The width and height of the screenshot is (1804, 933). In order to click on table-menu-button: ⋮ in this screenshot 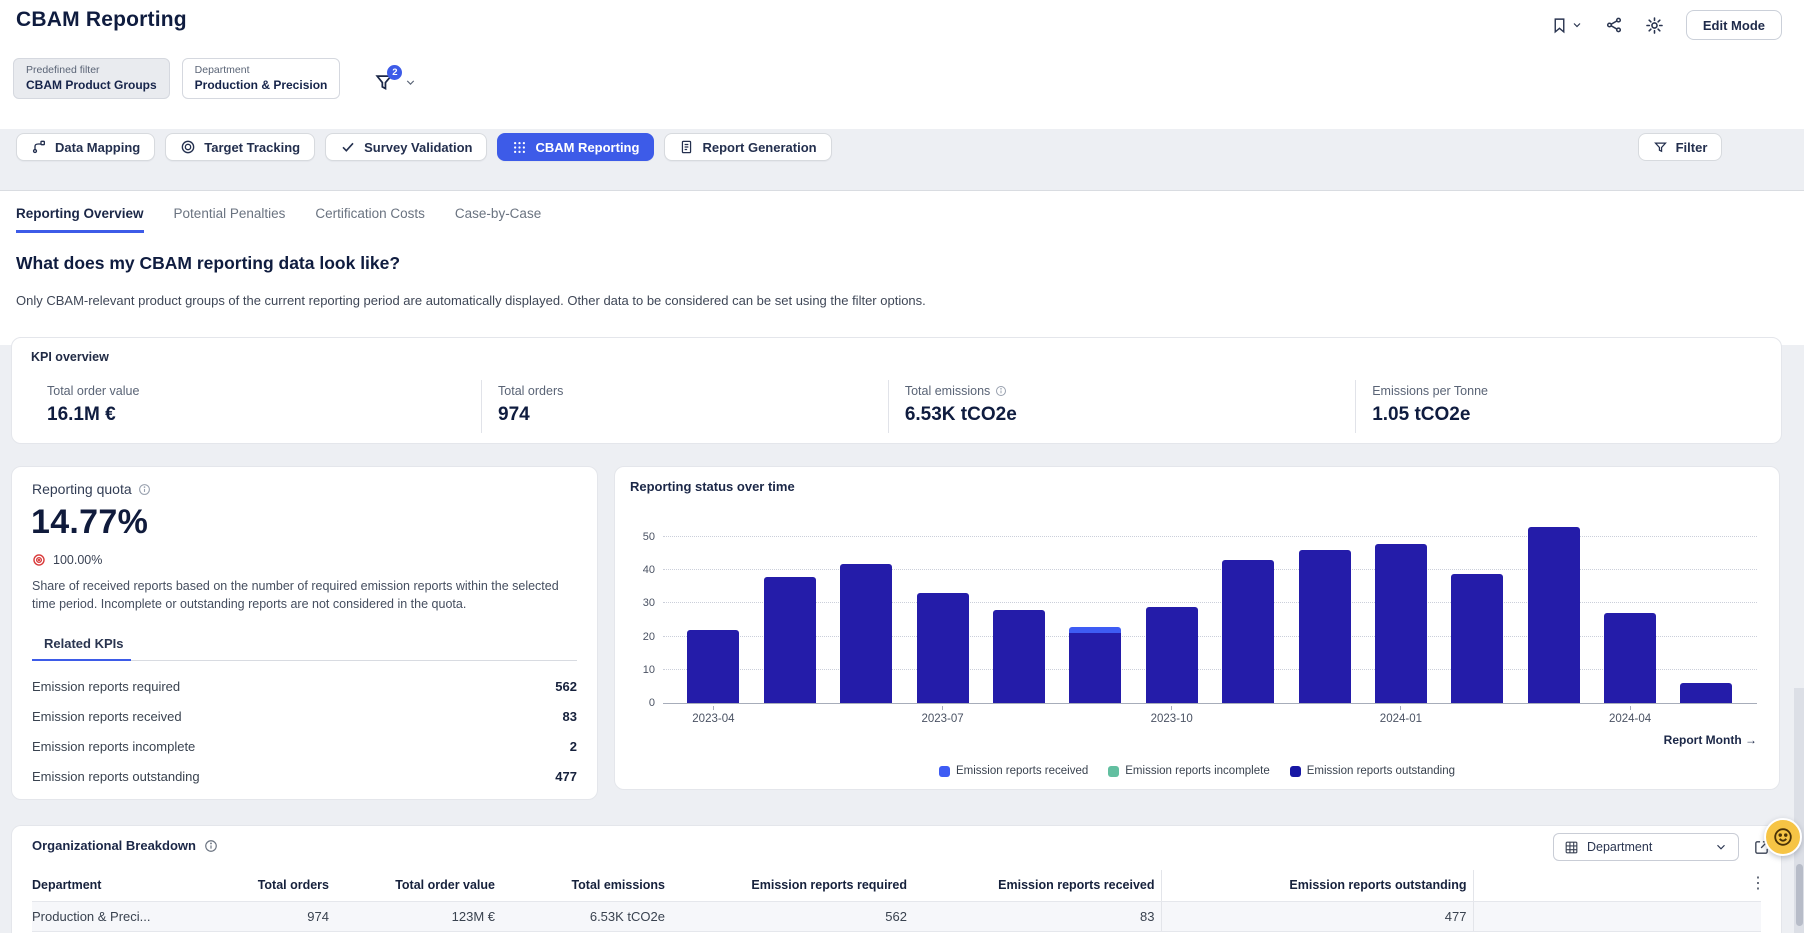, I will do `click(1758, 884)`.